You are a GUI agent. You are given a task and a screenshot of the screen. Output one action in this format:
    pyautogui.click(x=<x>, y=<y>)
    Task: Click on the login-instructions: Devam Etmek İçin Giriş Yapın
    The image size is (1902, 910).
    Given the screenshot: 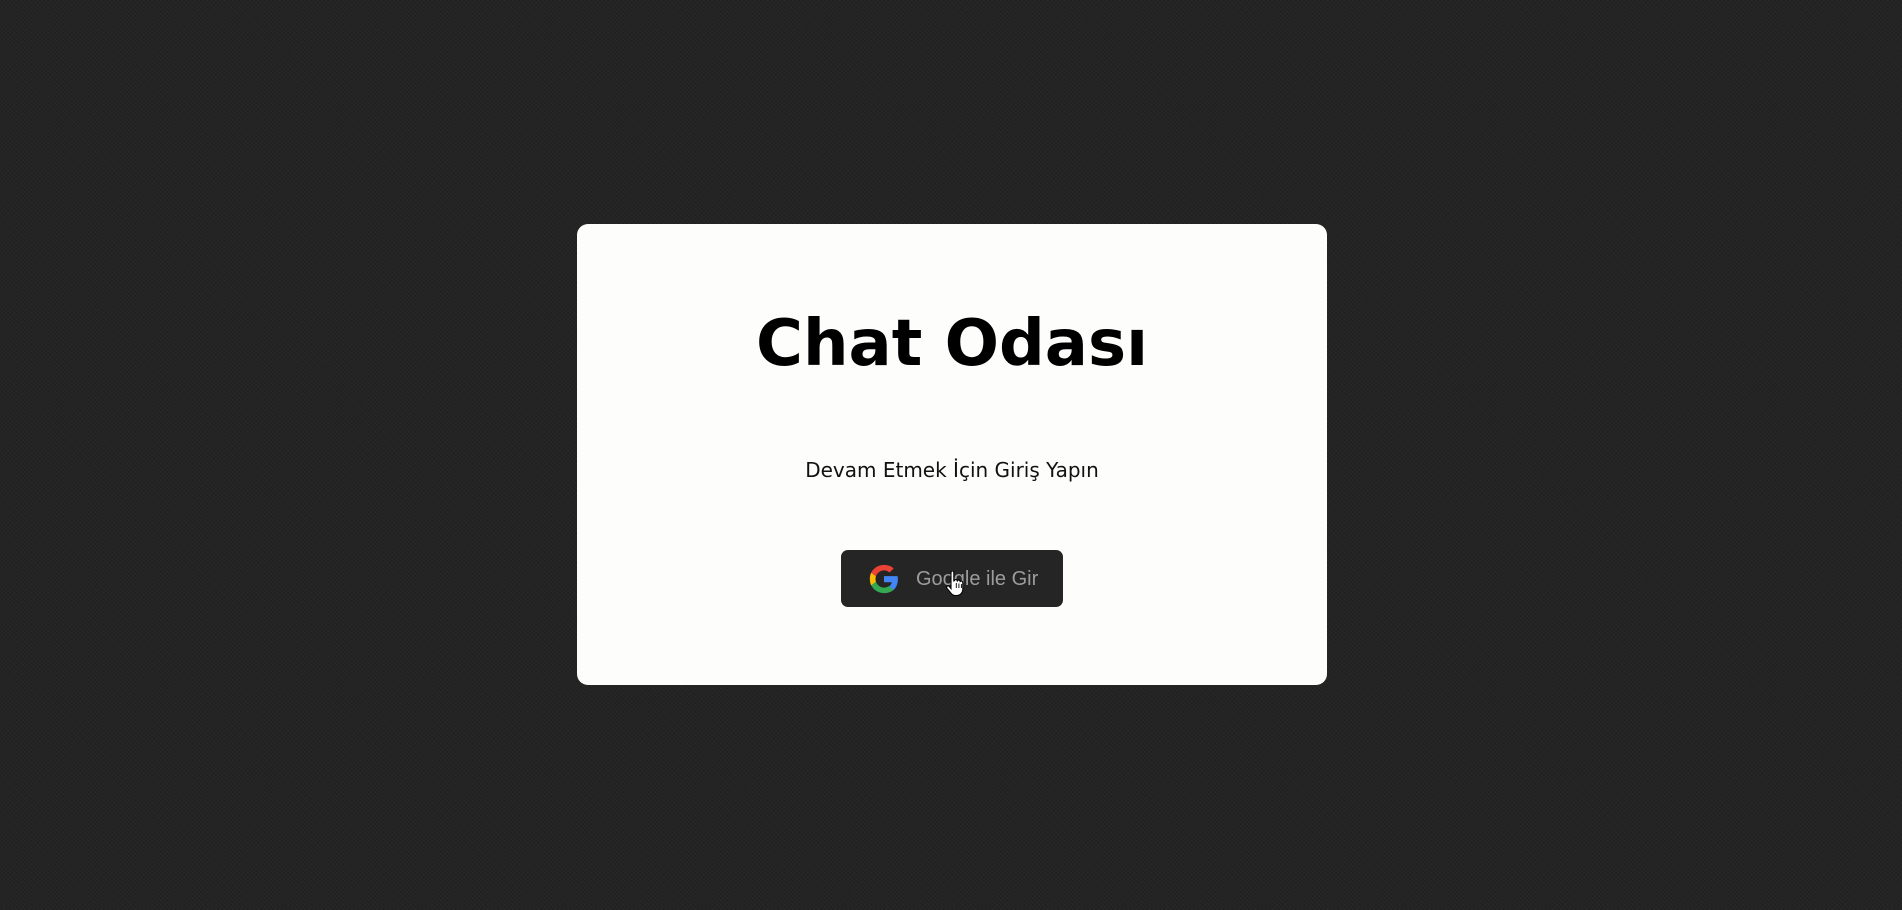 What is the action you would take?
    pyautogui.click(x=952, y=470)
    